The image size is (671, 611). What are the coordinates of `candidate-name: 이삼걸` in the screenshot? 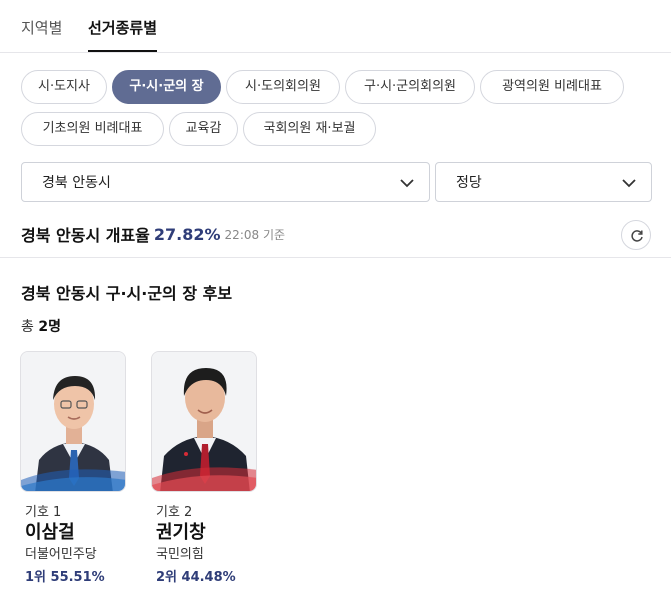 It's located at (50, 532).